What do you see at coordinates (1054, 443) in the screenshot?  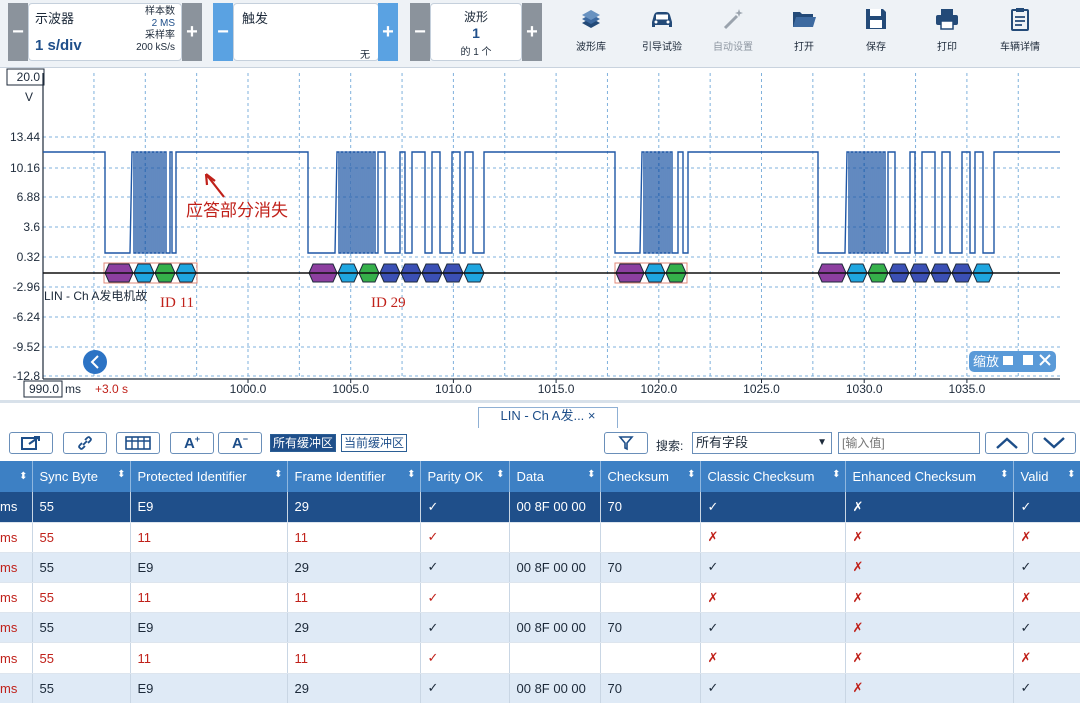 I see `search-next-button` at bounding box center [1054, 443].